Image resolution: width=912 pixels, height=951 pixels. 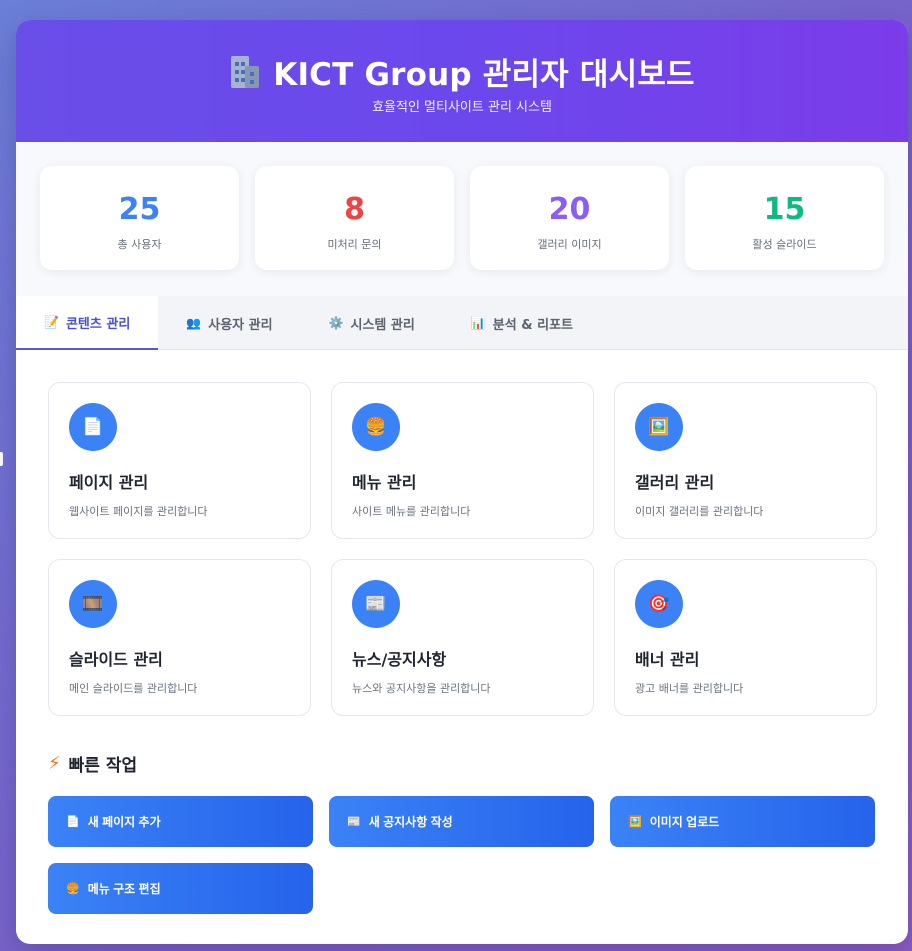 I want to click on lightning-icon: ⚡, so click(x=54, y=763).